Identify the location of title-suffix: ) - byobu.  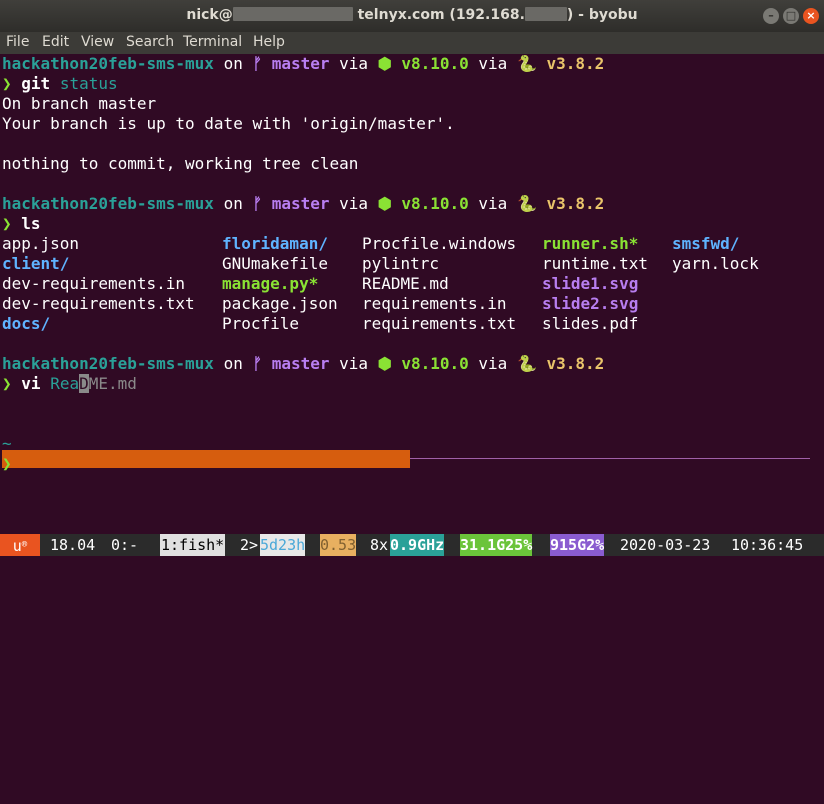
(602, 15).